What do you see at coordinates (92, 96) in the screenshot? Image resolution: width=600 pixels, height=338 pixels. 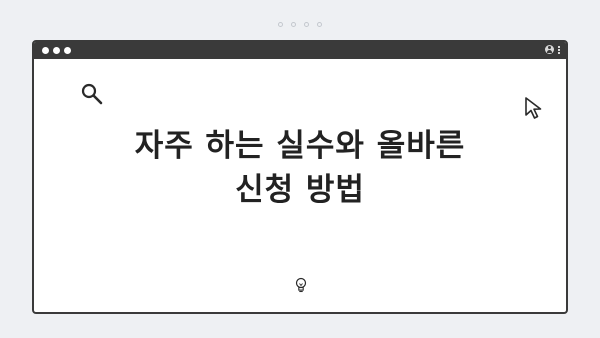 I see `search-icon` at bounding box center [92, 96].